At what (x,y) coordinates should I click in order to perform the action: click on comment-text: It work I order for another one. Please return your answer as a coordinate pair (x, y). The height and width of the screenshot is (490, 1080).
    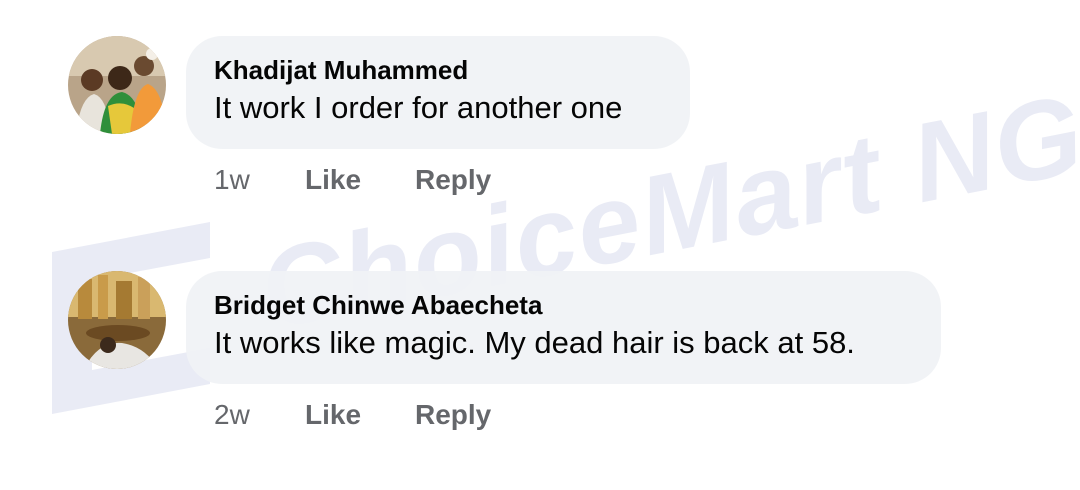
    Looking at the image, I should click on (418, 107).